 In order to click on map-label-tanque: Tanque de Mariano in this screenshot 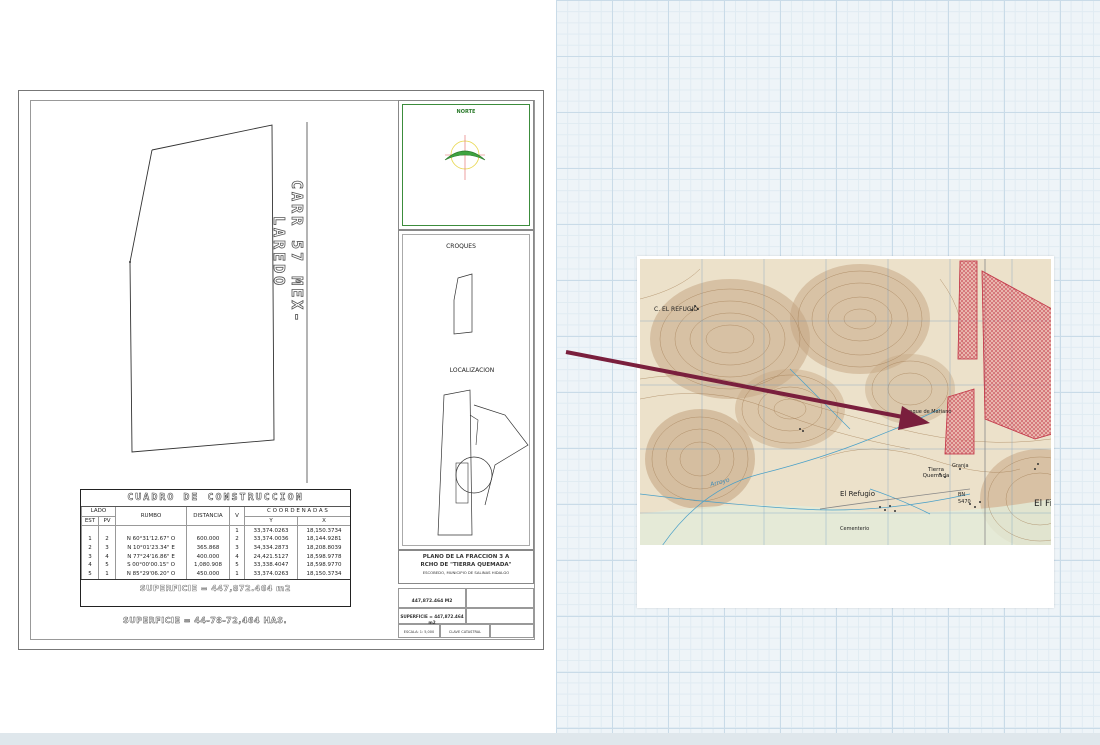, I will do `click(928, 412)`.